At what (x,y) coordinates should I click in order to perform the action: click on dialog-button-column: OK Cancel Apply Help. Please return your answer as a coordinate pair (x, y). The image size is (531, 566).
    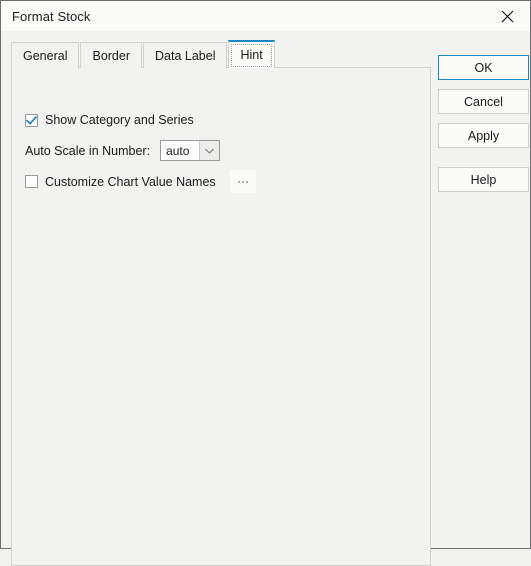
    Looking at the image, I should click on (483, 128).